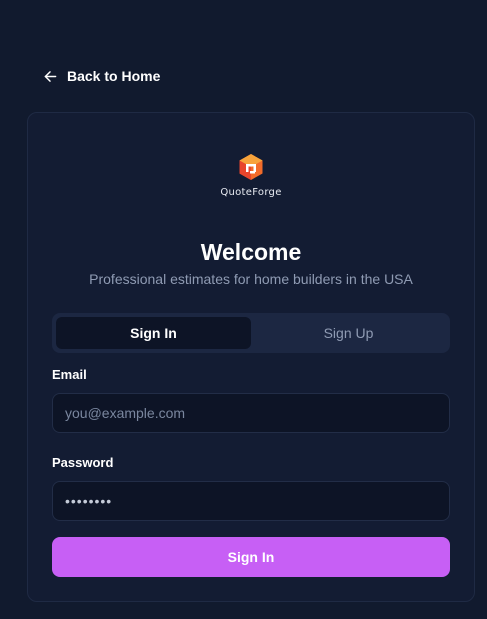 This screenshot has width=487, height=619. I want to click on tab-sign-up: Sign Up, so click(348, 333).